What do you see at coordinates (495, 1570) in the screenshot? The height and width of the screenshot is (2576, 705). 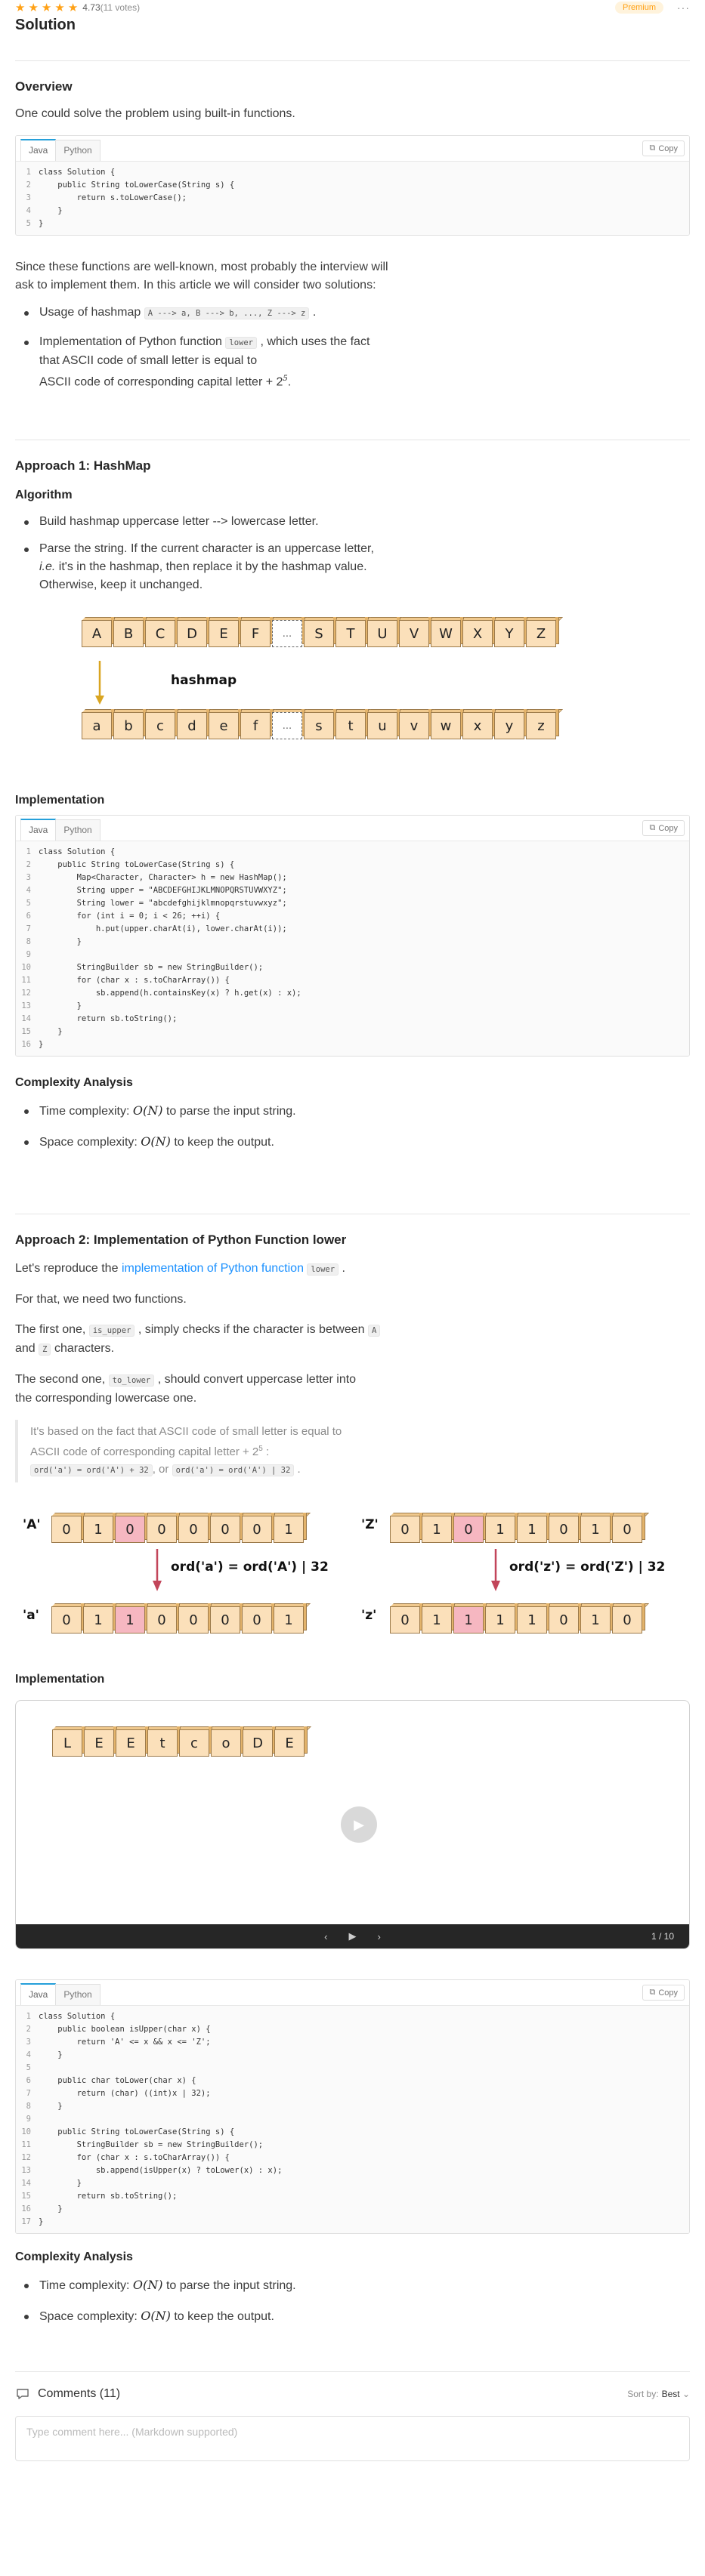 I see `down-arrow-icon` at bounding box center [495, 1570].